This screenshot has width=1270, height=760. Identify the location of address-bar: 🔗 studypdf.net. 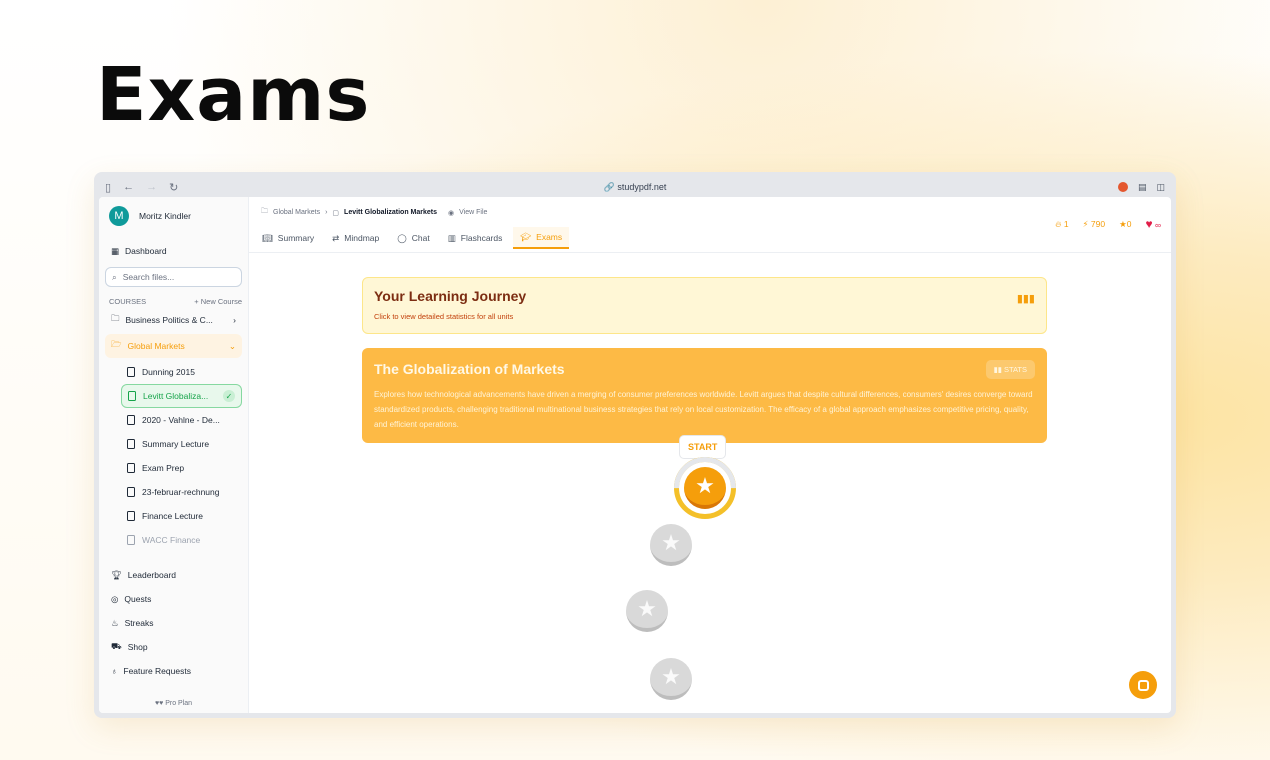
(635, 187).